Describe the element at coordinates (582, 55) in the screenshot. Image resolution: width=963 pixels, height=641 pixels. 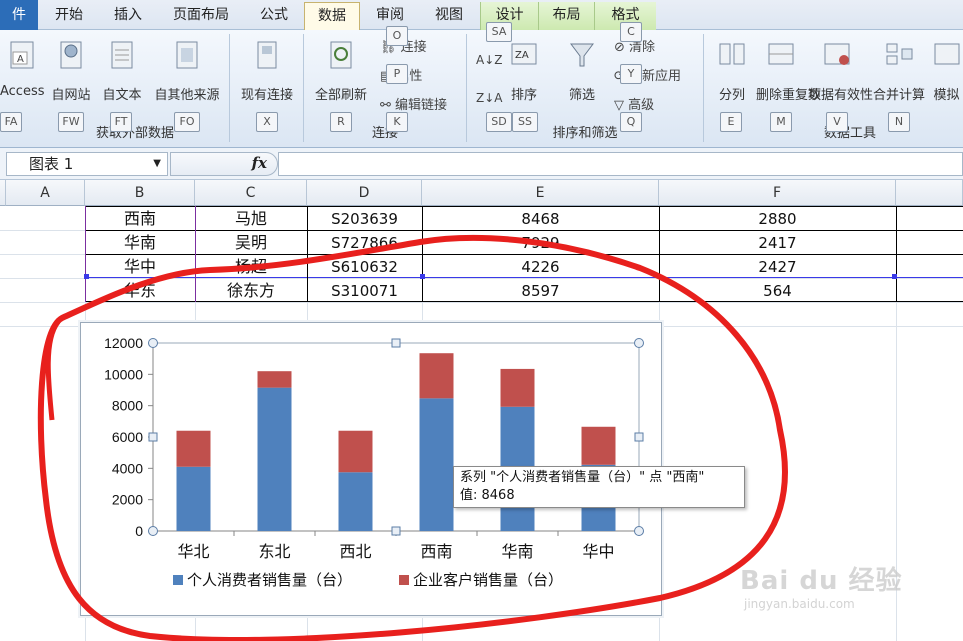
I see `filter-funnel-icon` at that location.